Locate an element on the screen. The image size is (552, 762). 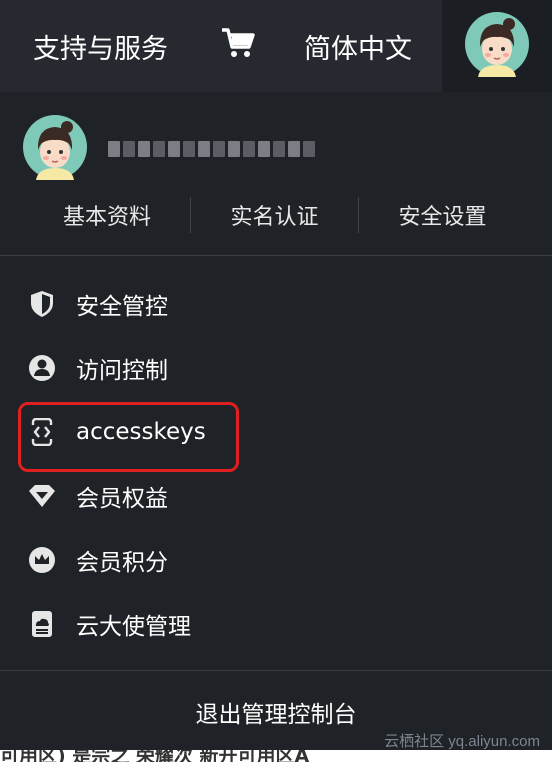
menu-item-label: 访问控制 is located at coordinates (122, 371).